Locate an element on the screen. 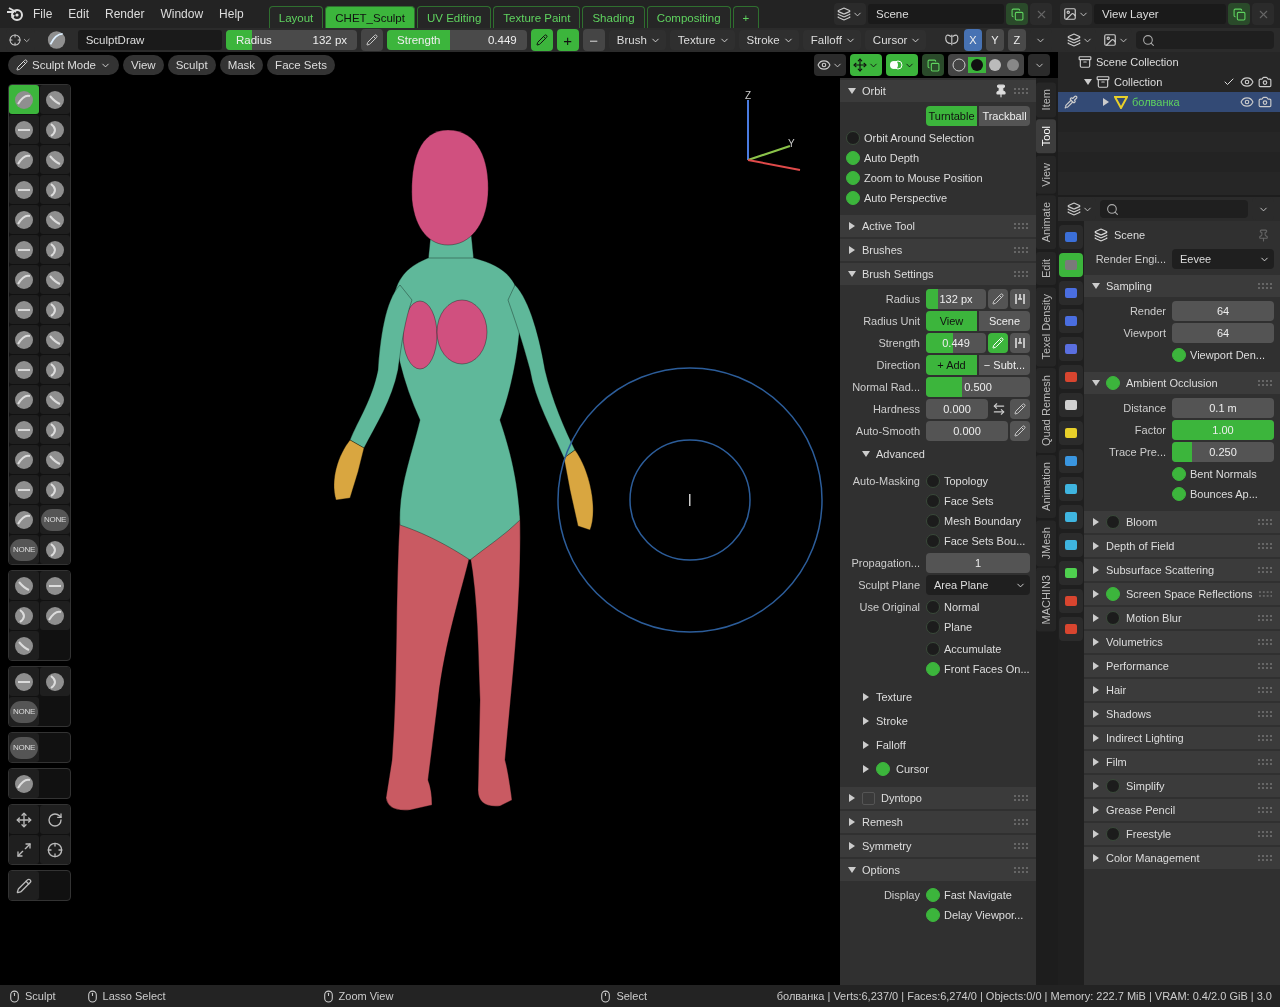 The image size is (1280, 1007). checkbox-option: Bent Normals is located at coordinates (1215, 474).